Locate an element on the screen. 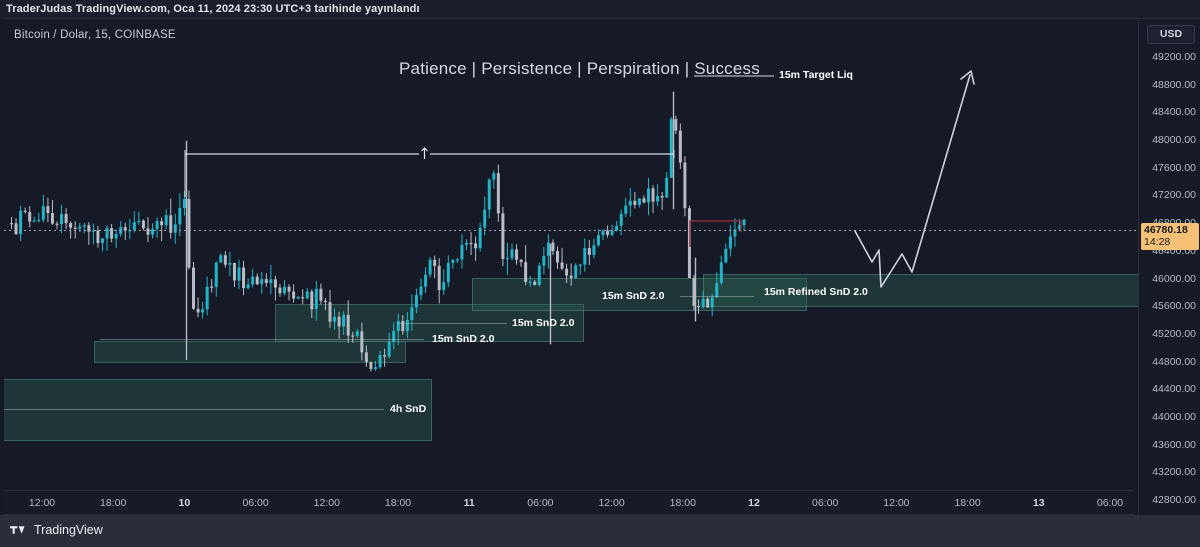 The image size is (1200, 547). time-tick: 11 is located at coordinates (469, 503).